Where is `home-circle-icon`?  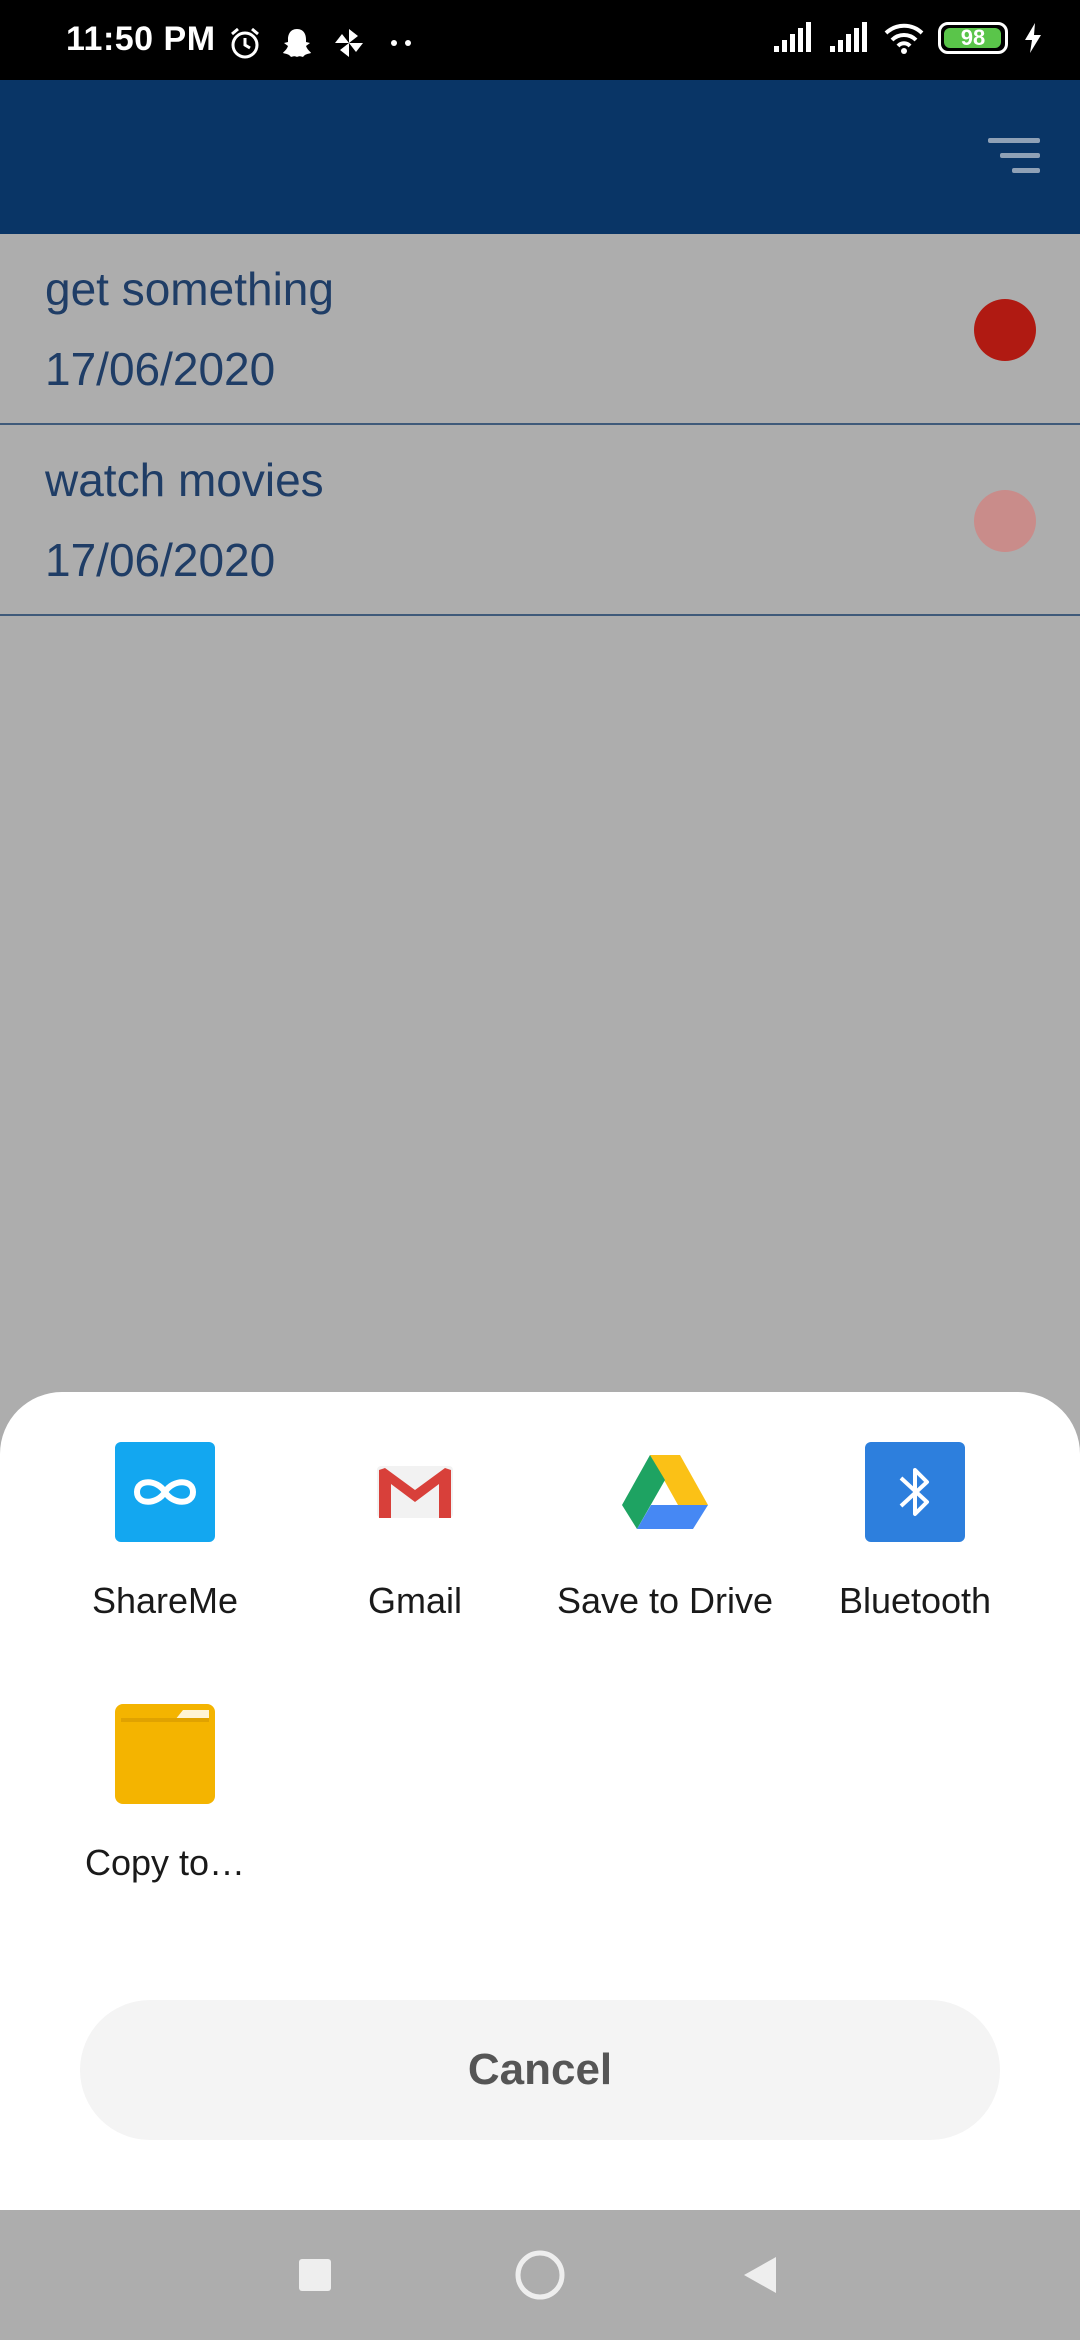 home-circle-icon is located at coordinates (540, 2275).